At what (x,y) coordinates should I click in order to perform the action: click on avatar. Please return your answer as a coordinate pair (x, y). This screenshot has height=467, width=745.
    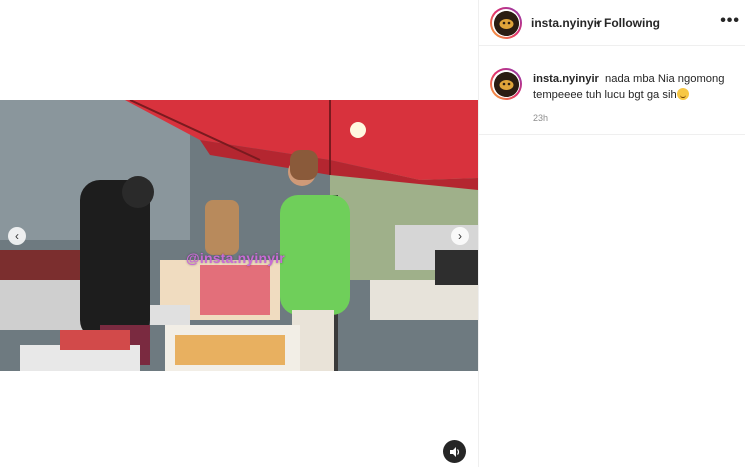
    Looking at the image, I should click on (506, 23).